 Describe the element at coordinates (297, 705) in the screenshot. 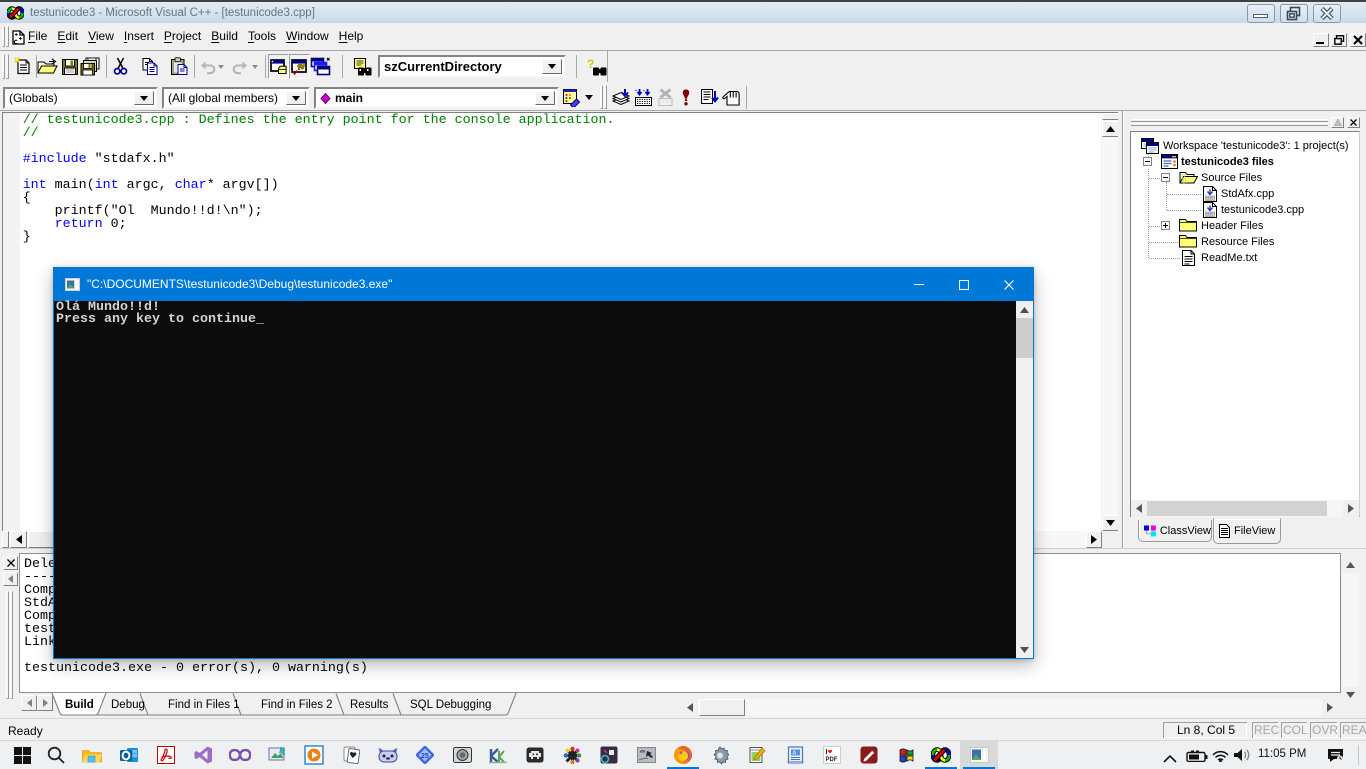

I see `svg-text: Find in Files 2` at that location.